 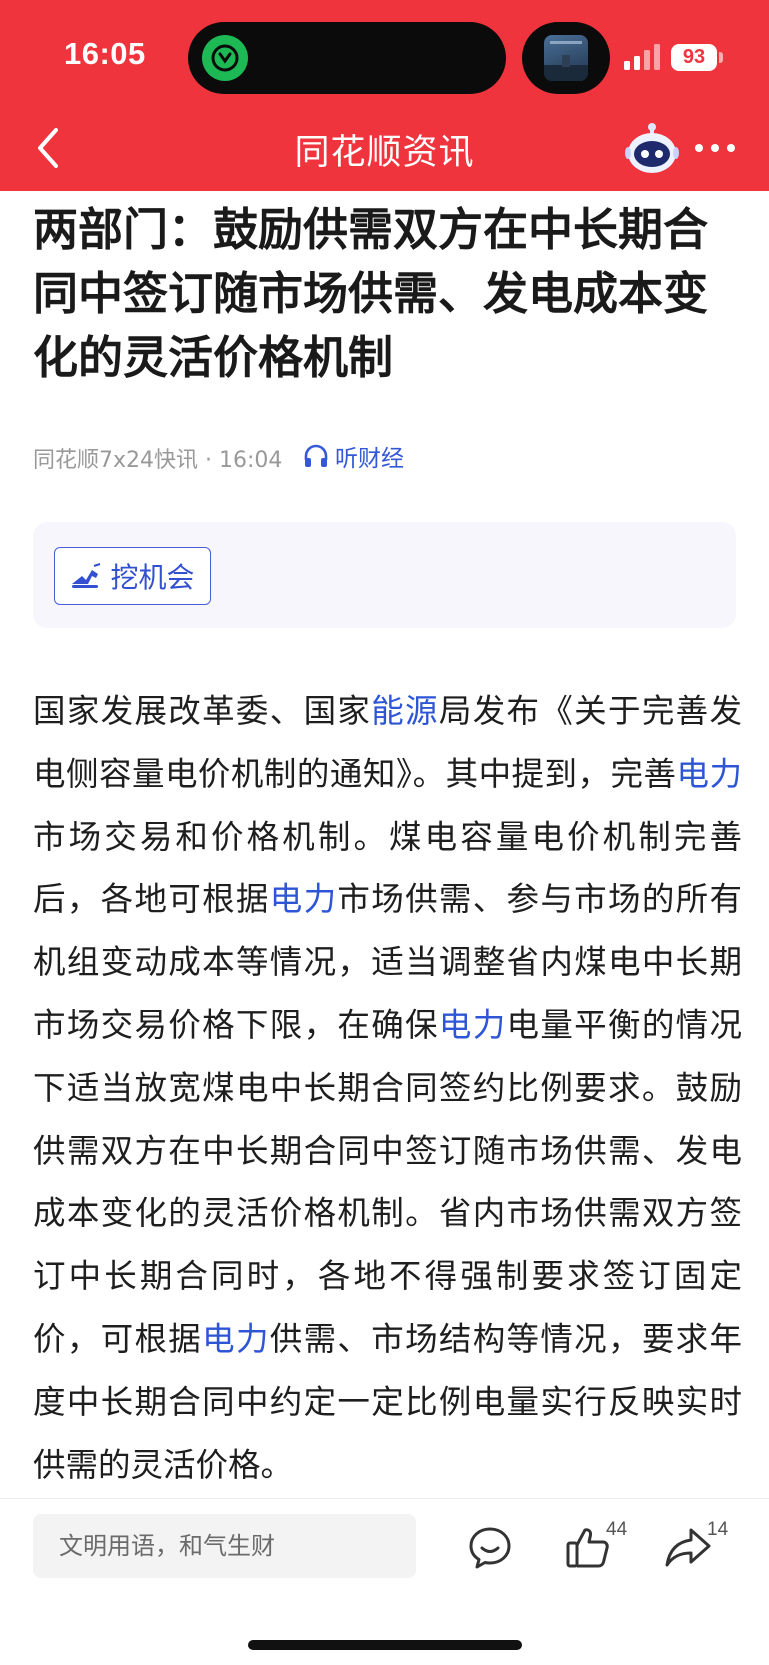 What do you see at coordinates (617, 1529) in the screenshot?
I see `like-count: 44` at bounding box center [617, 1529].